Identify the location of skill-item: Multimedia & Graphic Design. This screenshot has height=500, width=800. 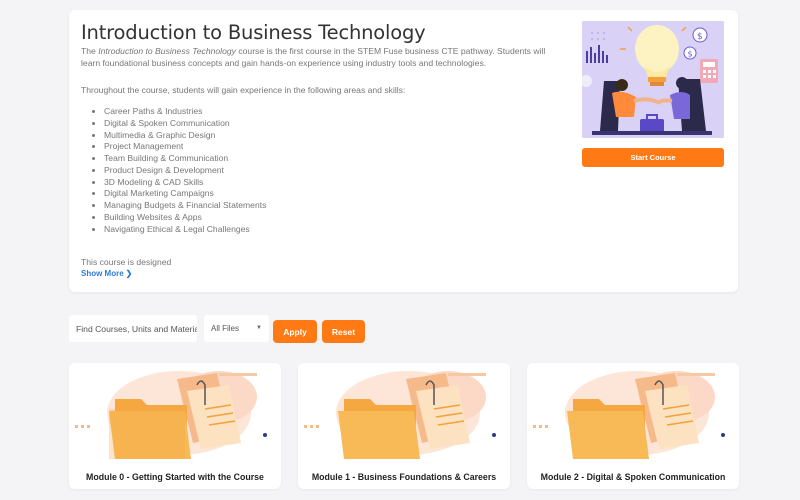
(185, 136).